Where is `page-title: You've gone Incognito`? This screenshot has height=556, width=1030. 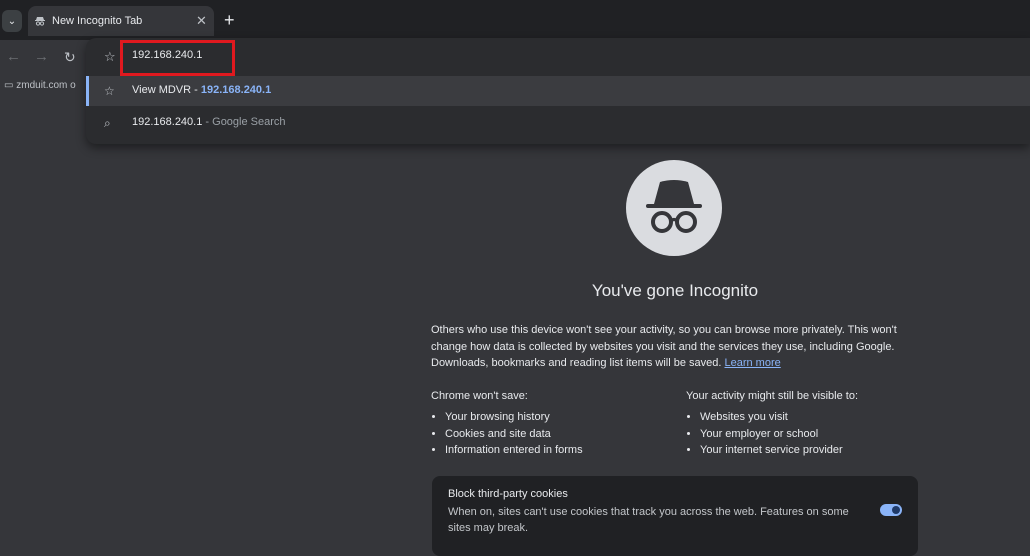 page-title: You've gone Incognito is located at coordinates (675, 290).